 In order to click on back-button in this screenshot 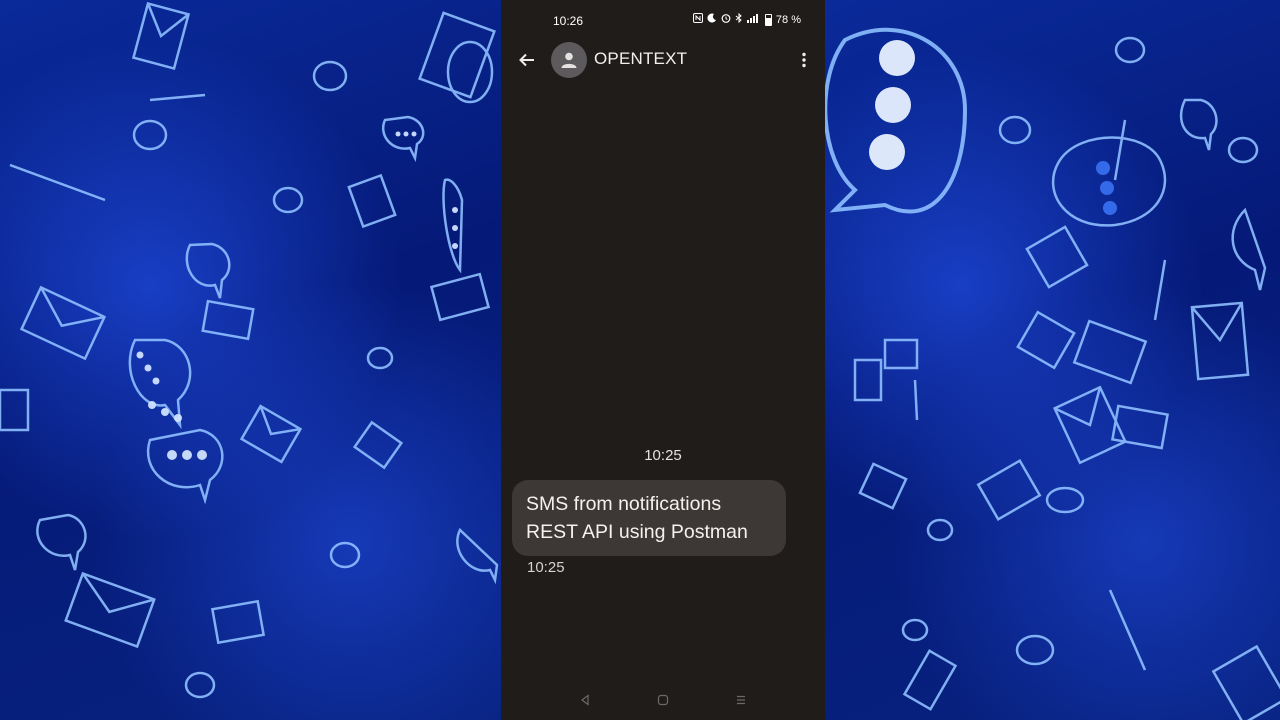, I will do `click(527, 60)`.